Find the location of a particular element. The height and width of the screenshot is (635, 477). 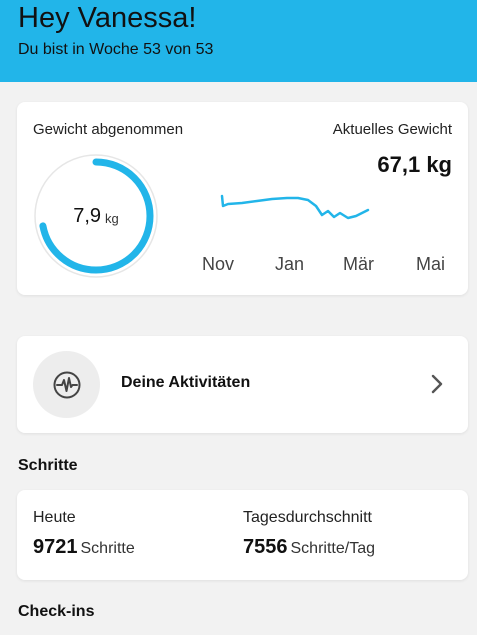

axis-label-month: Mär is located at coordinates (358, 264).